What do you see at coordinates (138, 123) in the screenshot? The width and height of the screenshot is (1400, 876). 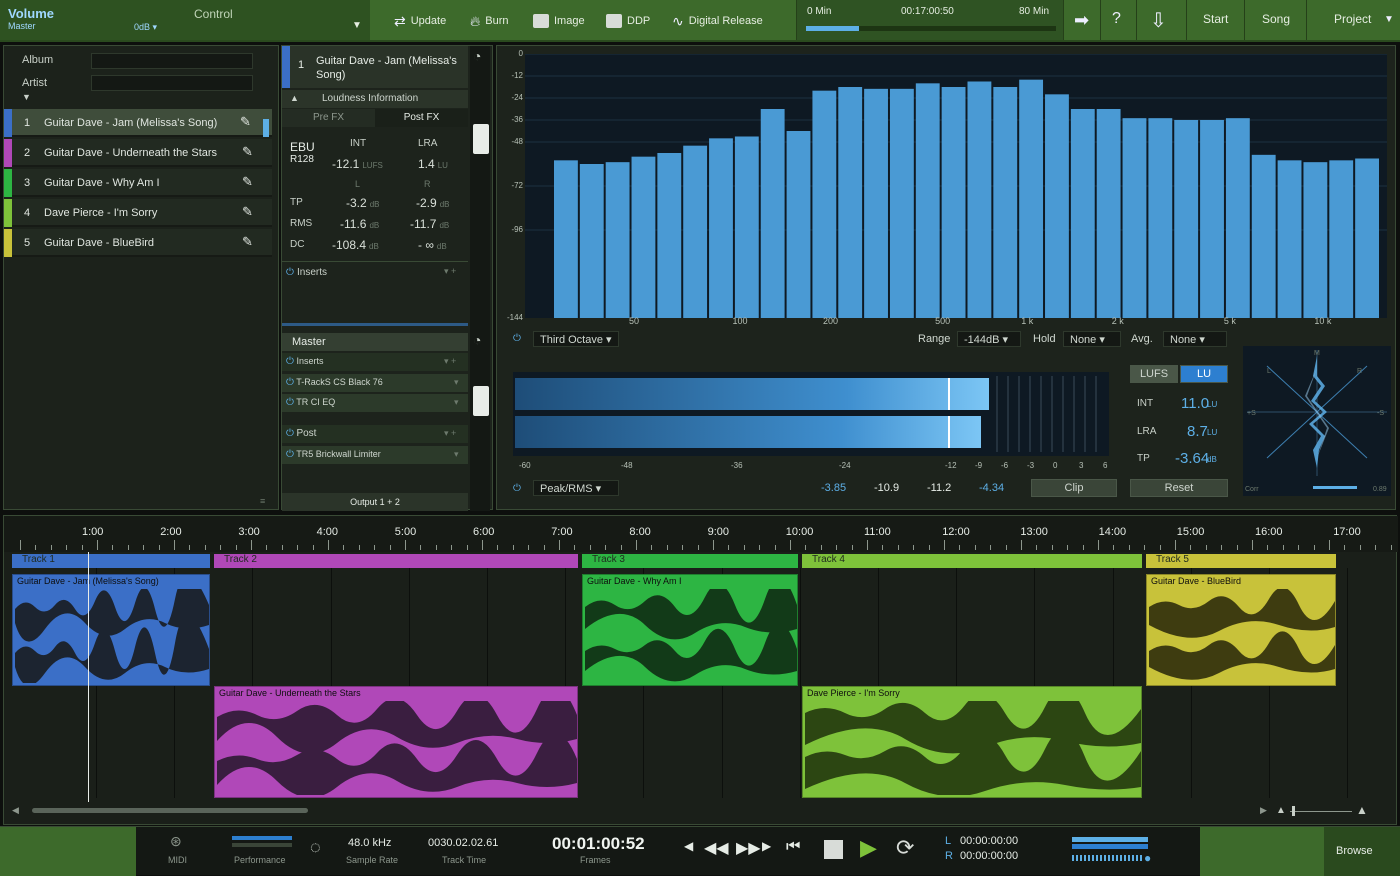 I see `list-item: 1 Guitar Dave - Jam (Melissa's Song) ✎` at bounding box center [138, 123].